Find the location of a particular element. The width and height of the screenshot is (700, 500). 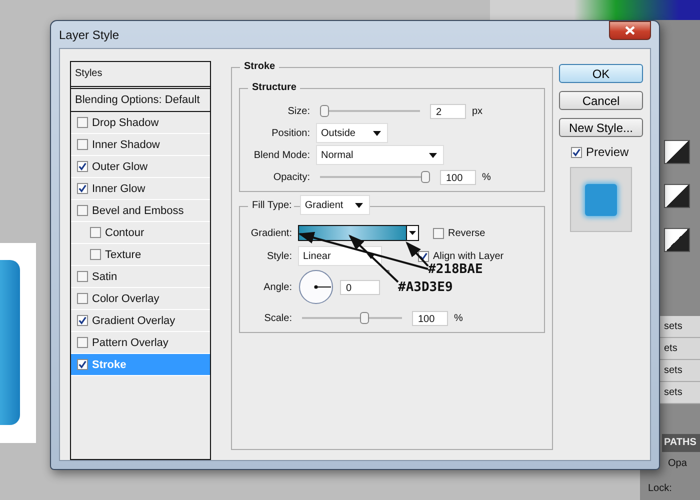

input-field: 2 is located at coordinates (448, 111).